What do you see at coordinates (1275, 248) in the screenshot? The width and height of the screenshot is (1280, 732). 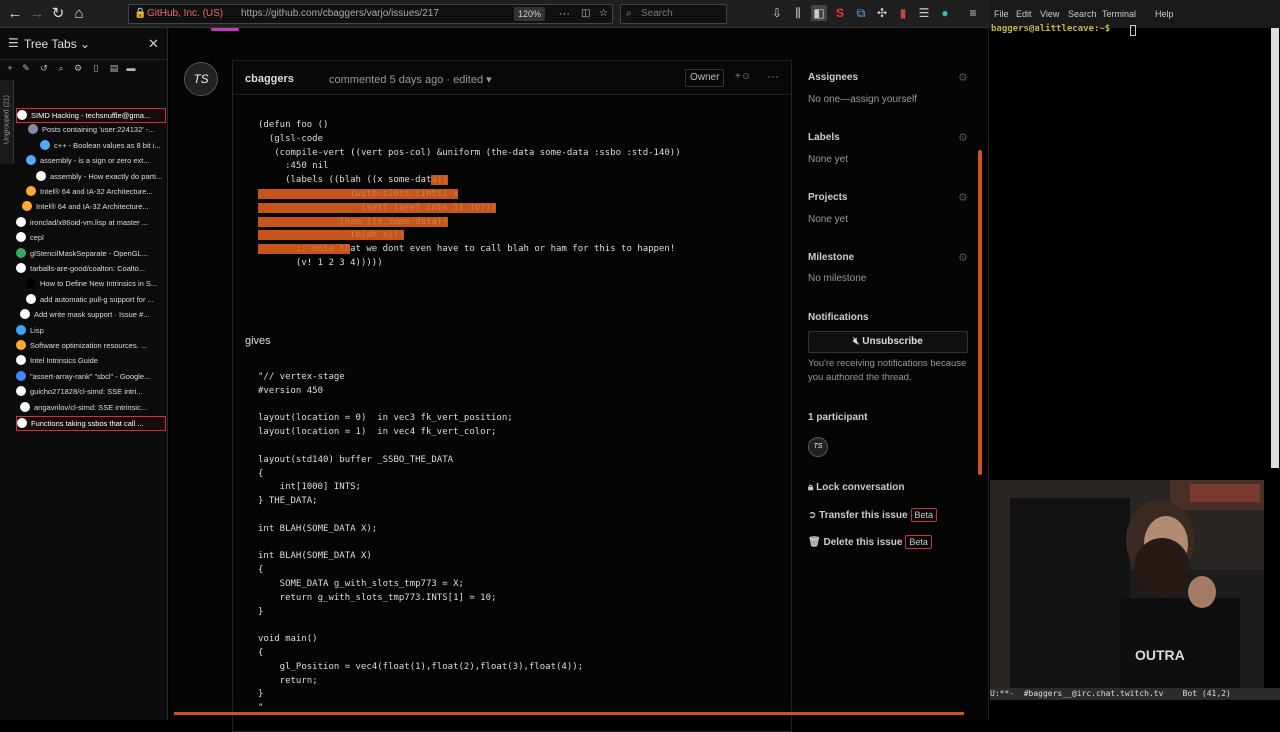 I see `terminal-scrollbar` at bounding box center [1275, 248].